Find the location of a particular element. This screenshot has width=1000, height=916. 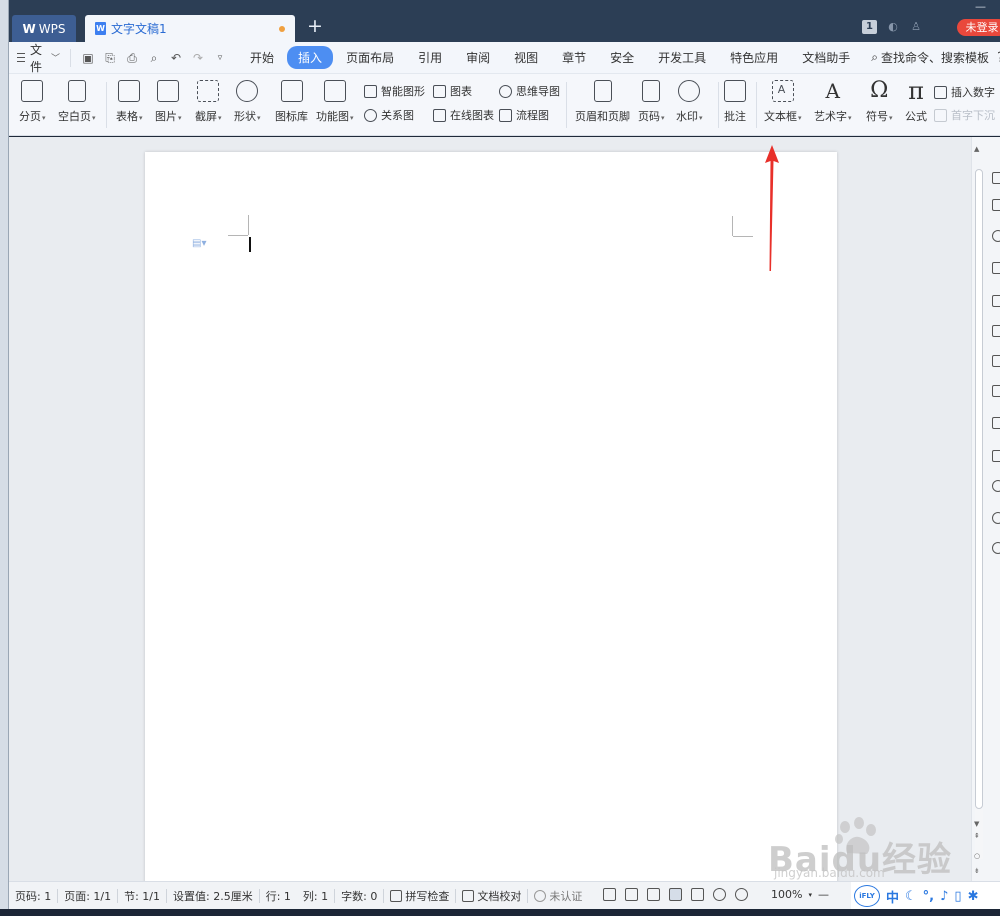

symbol-button: Ω 符号▾ is located at coordinates (879, 102).